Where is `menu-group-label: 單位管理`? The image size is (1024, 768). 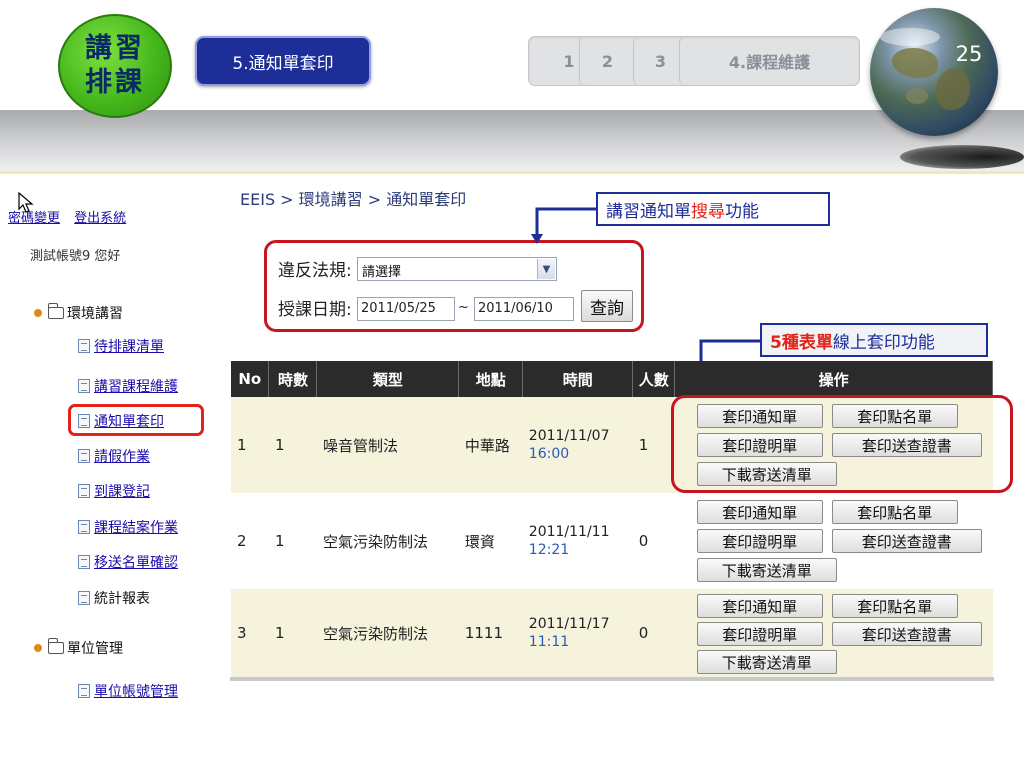 menu-group-label: 單位管理 is located at coordinates (95, 649).